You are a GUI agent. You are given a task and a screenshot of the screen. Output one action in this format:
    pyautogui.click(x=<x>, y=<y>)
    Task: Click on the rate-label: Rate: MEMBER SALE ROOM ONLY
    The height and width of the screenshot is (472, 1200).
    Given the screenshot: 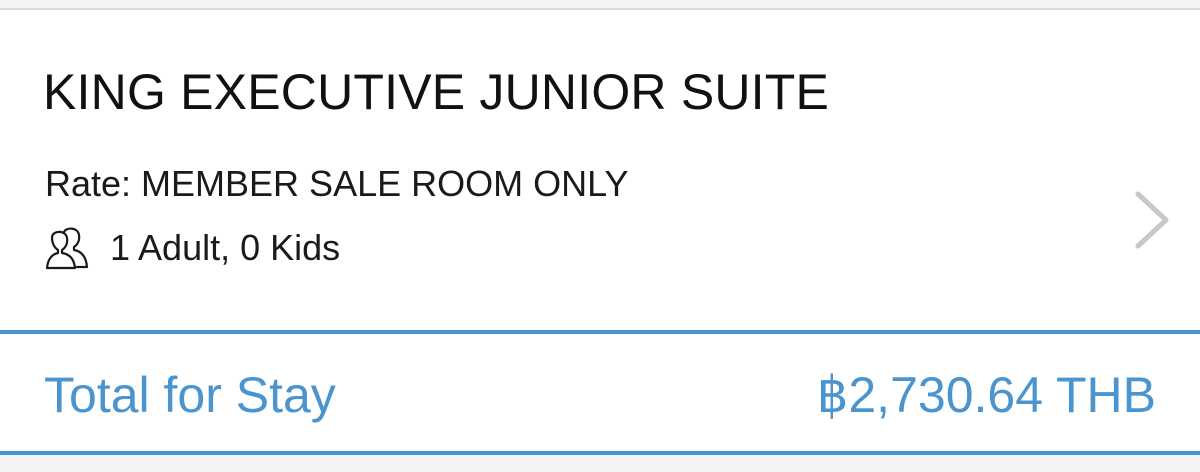 What is the action you would take?
    pyautogui.click(x=337, y=183)
    